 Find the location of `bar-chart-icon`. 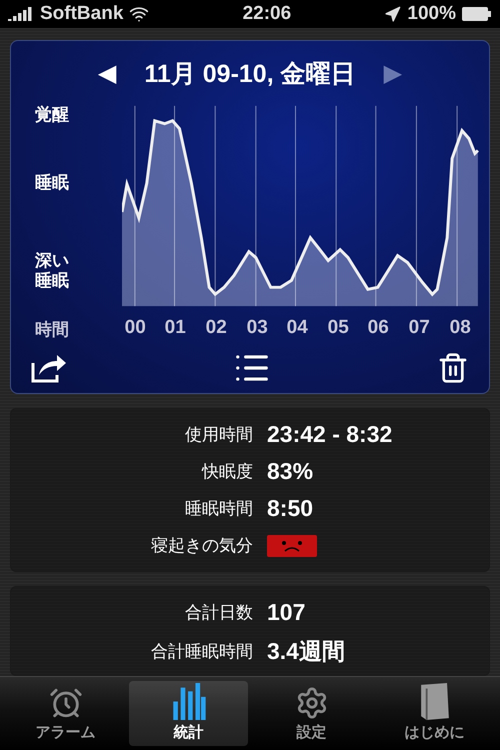

bar-chart-icon is located at coordinates (188, 701).